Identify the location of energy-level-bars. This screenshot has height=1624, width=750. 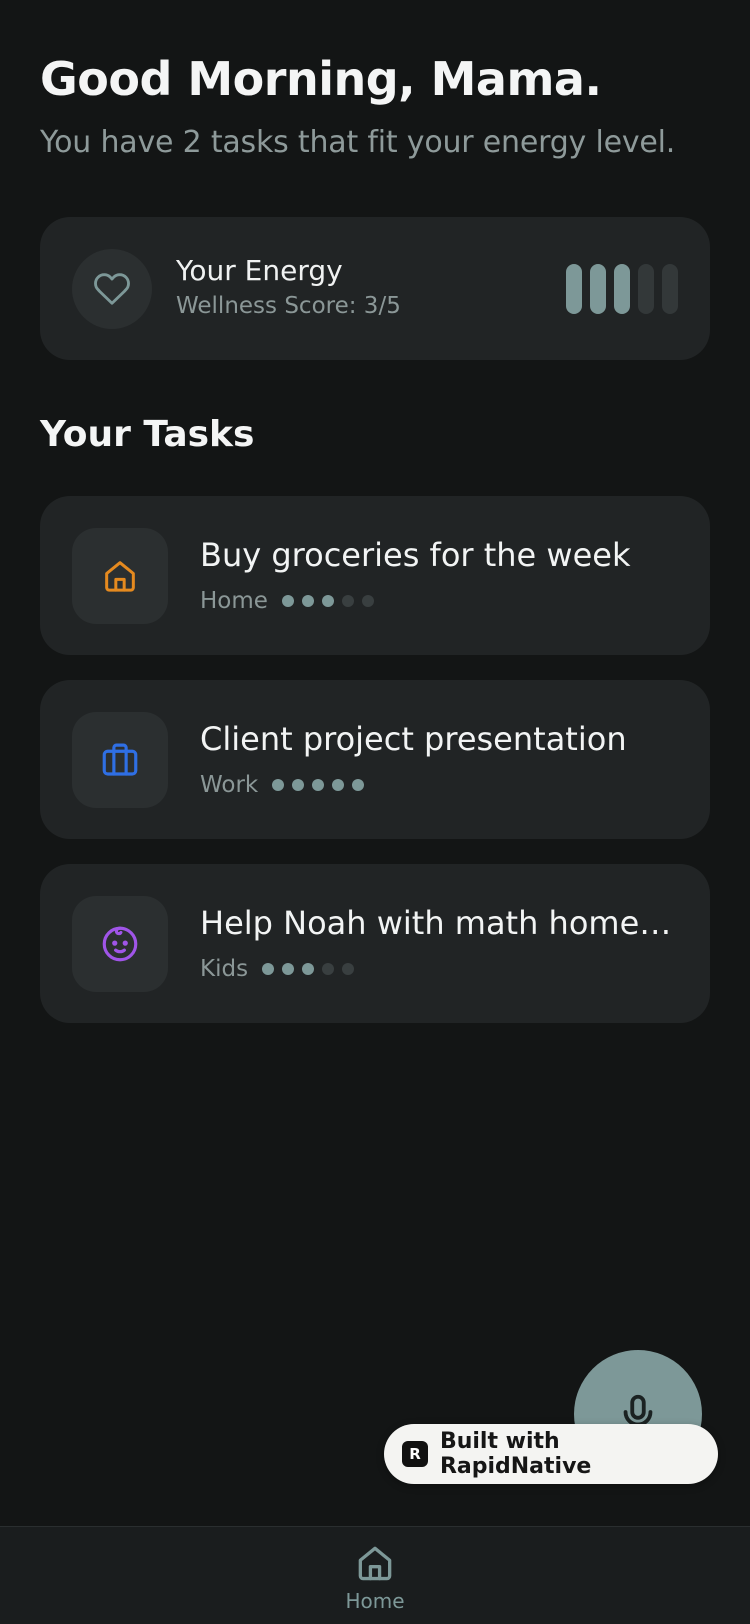
(622, 289).